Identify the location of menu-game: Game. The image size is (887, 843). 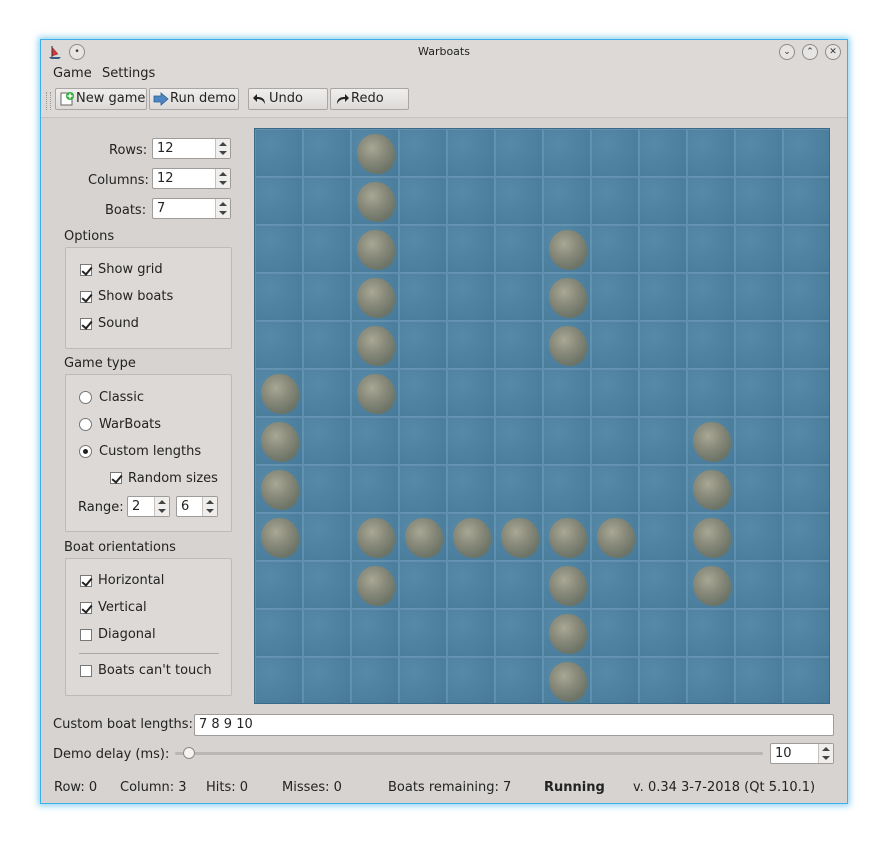
(72, 73).